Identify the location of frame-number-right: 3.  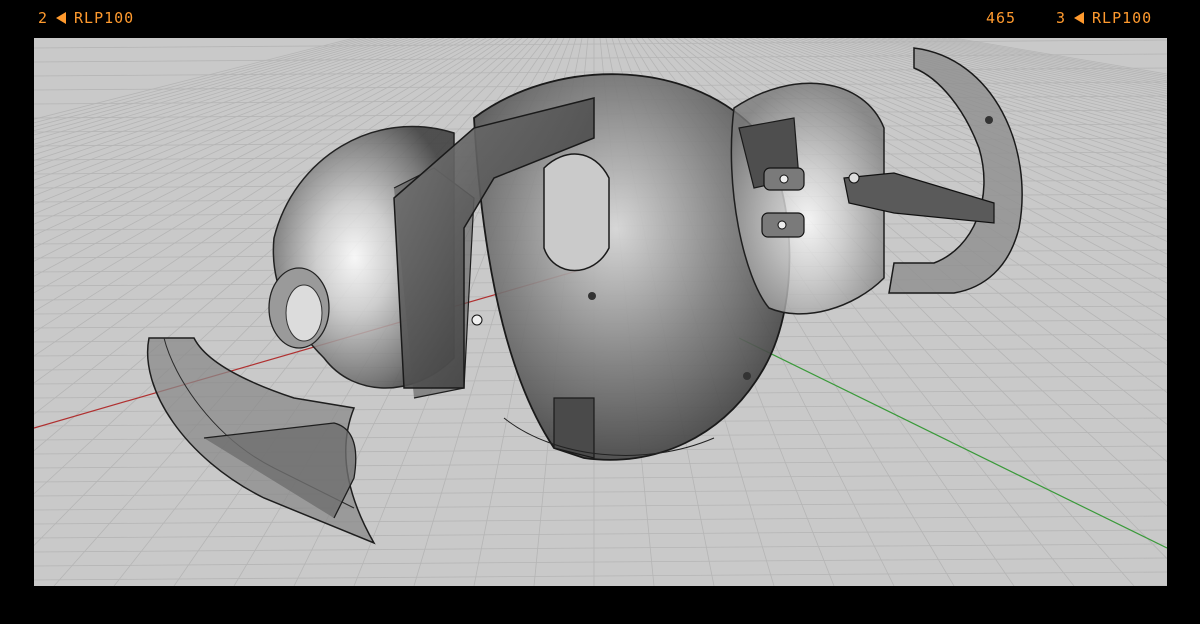
(1061, 18).